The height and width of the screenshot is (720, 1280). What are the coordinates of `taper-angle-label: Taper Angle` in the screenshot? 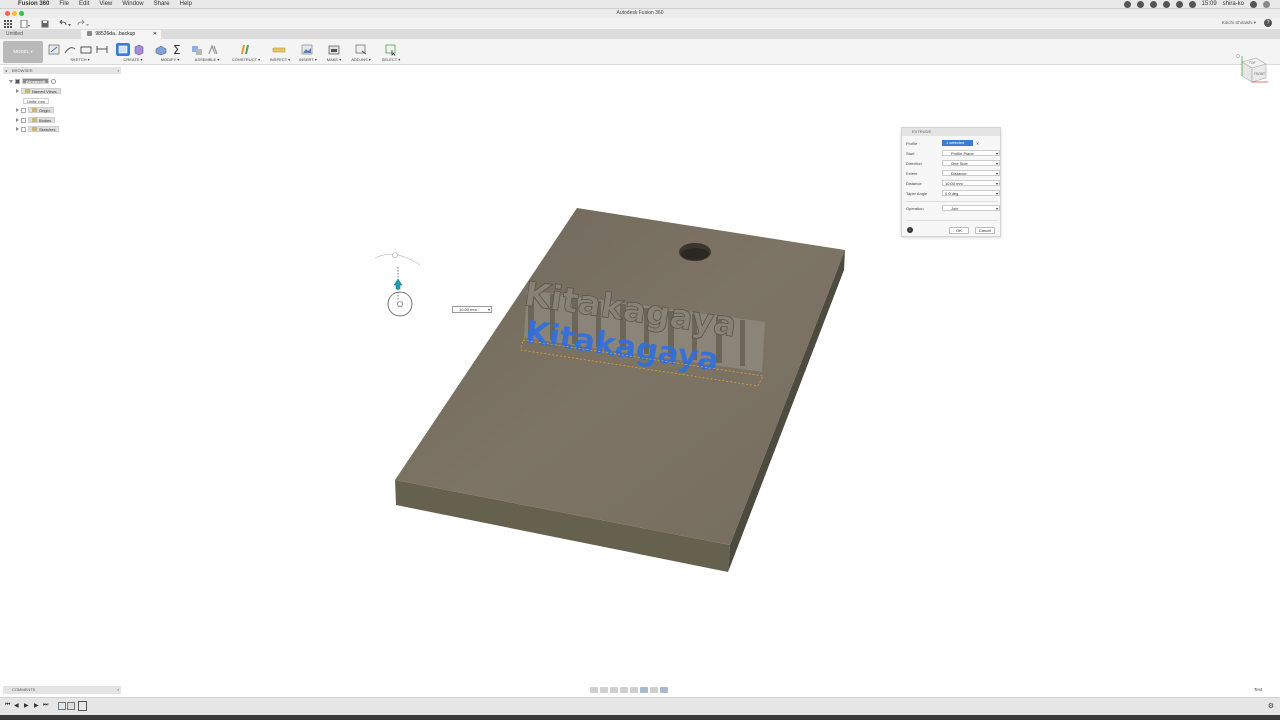 It's located at (917, 193).